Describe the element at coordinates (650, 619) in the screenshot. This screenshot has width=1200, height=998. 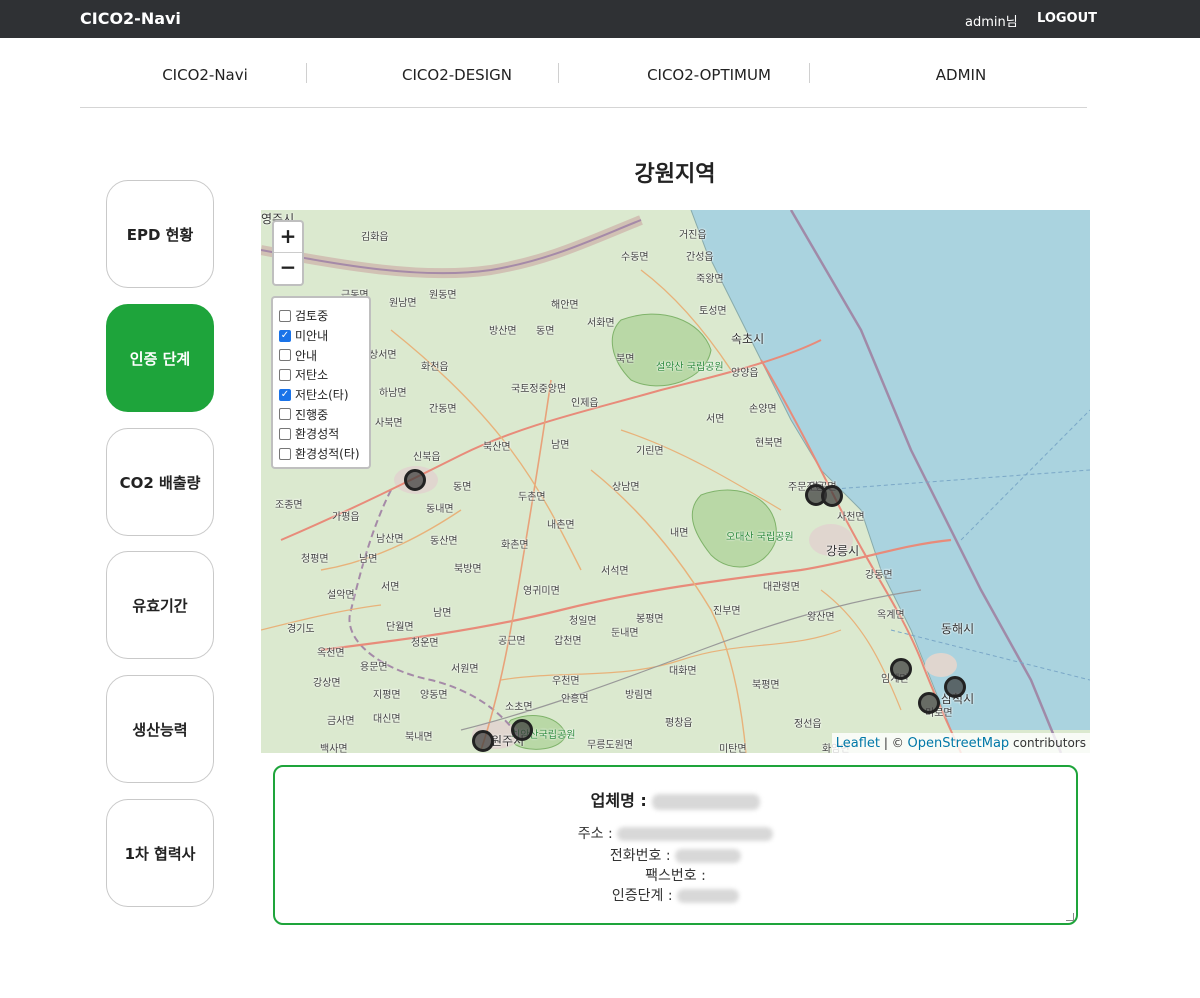
I see `map-place-label: 봉평면` at that location.